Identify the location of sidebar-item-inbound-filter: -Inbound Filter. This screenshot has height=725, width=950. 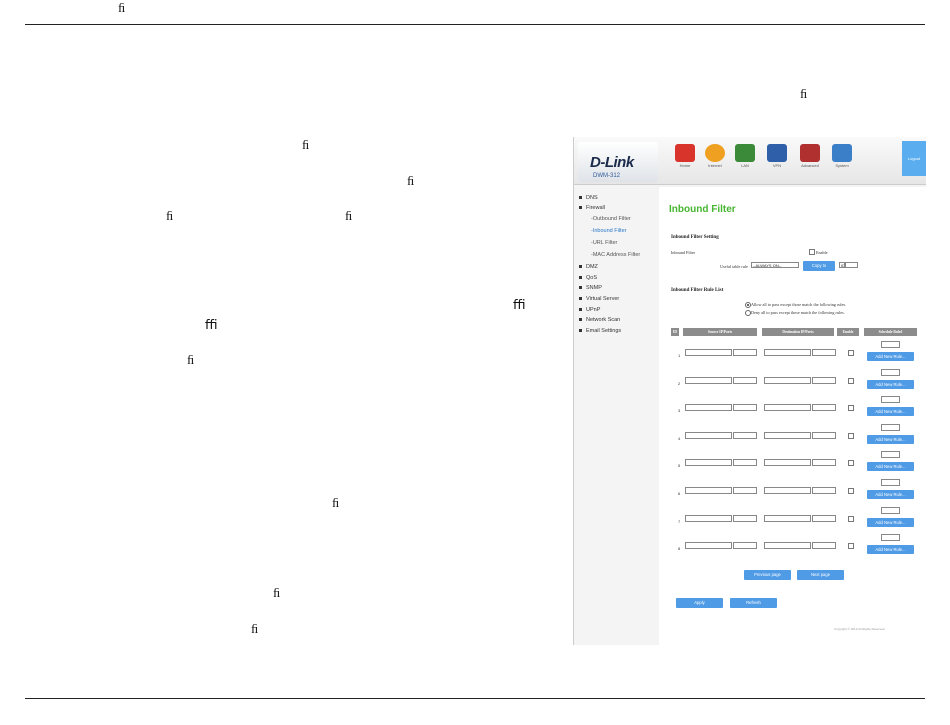
(608, 231).